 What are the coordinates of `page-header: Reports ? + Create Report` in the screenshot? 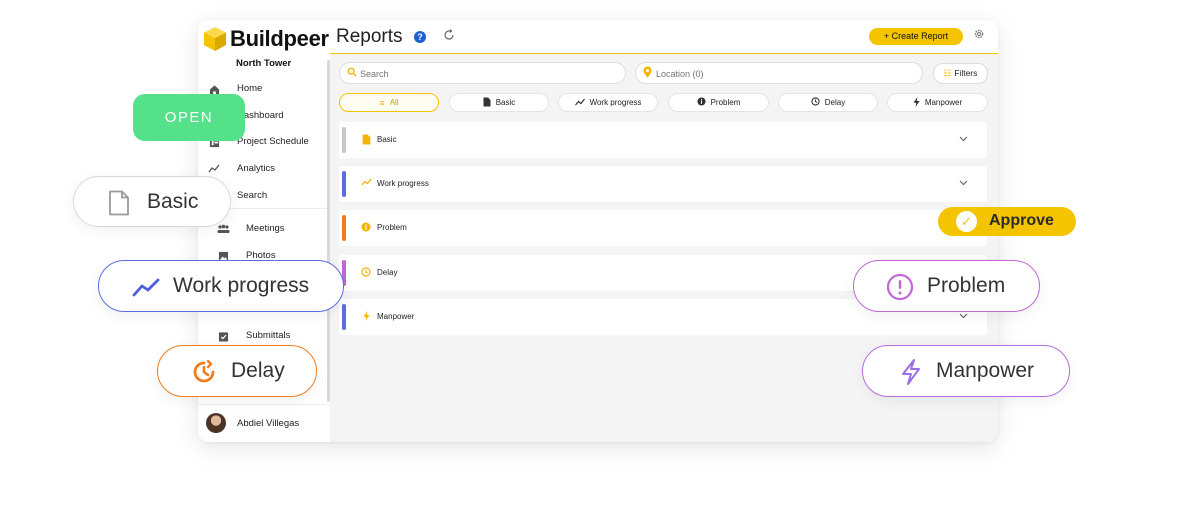 It's located at (664, 37).